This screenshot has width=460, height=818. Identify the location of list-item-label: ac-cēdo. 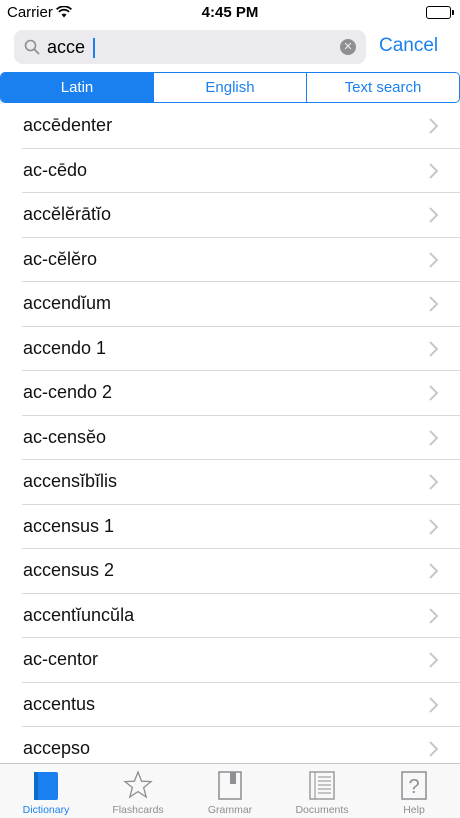
(55, 169).